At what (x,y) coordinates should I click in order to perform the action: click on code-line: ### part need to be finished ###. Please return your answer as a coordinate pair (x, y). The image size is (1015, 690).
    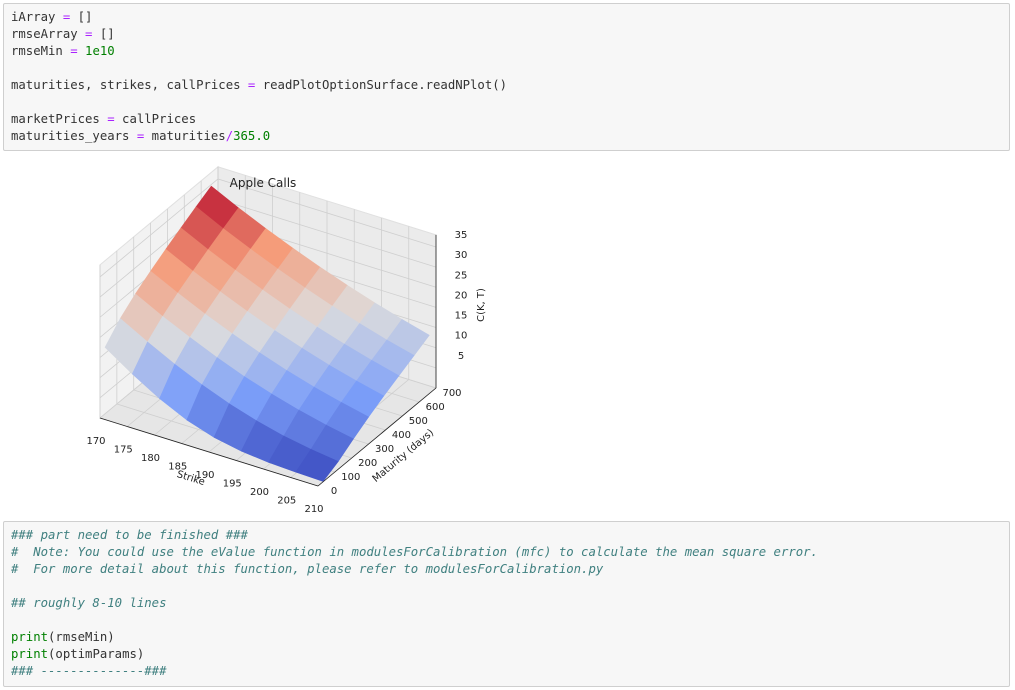
    Looking at the image, I should click on (414, 535).